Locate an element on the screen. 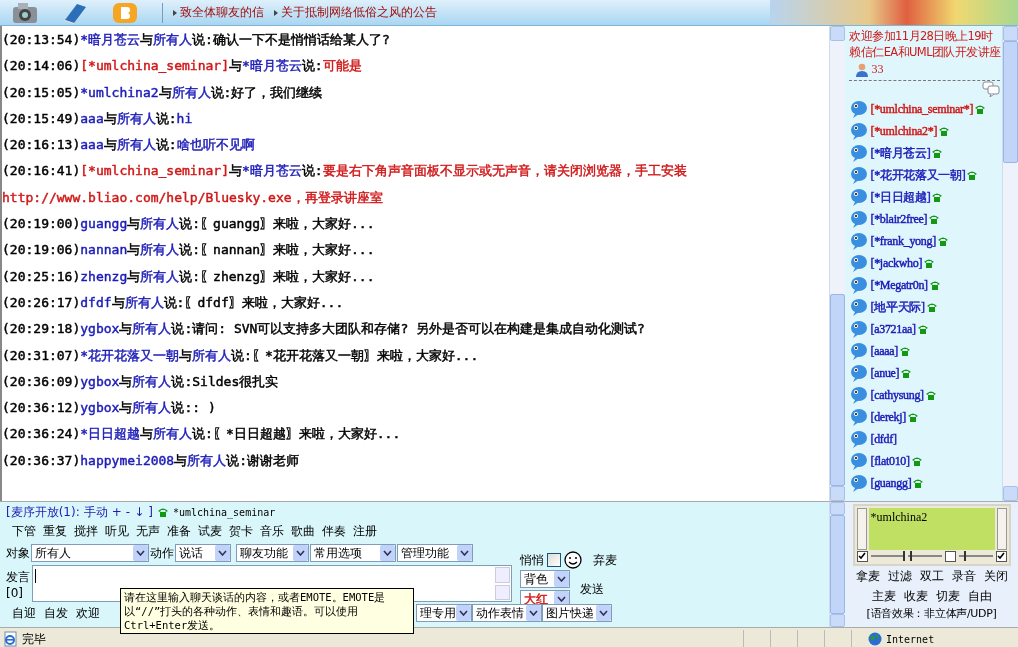 Image resolution: width=1018 pixels, height=647 pixels. mic-queue-control: - is located at coordinates (128, 512).